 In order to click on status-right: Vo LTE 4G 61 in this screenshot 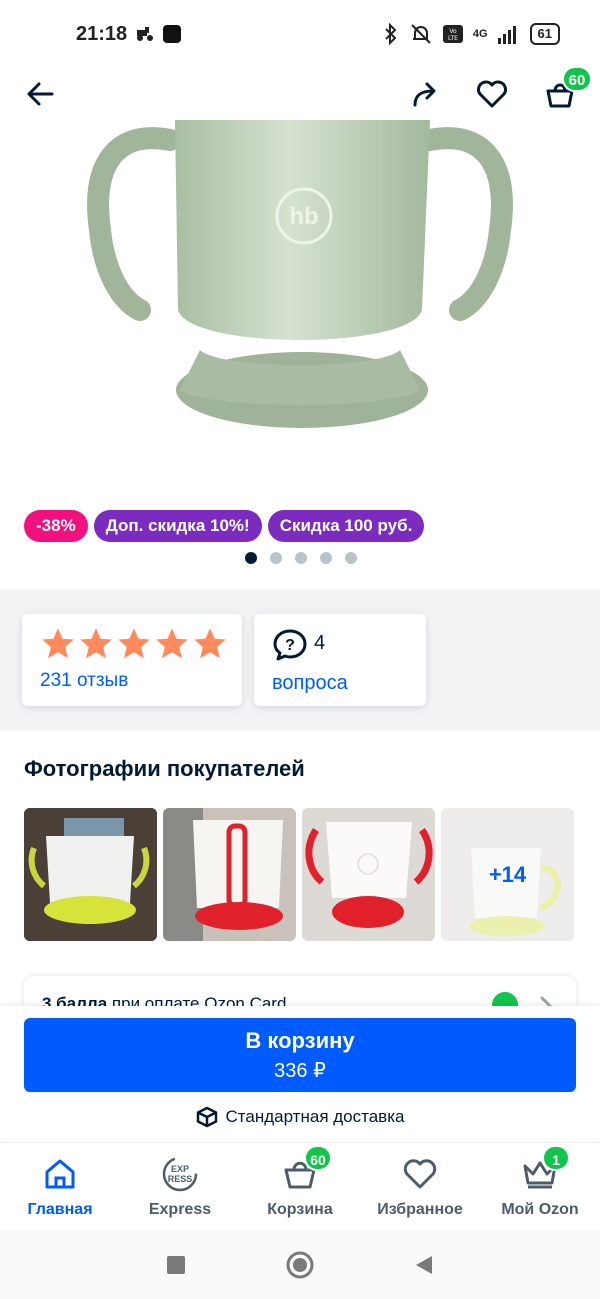, I will do `click(471, 34)`.